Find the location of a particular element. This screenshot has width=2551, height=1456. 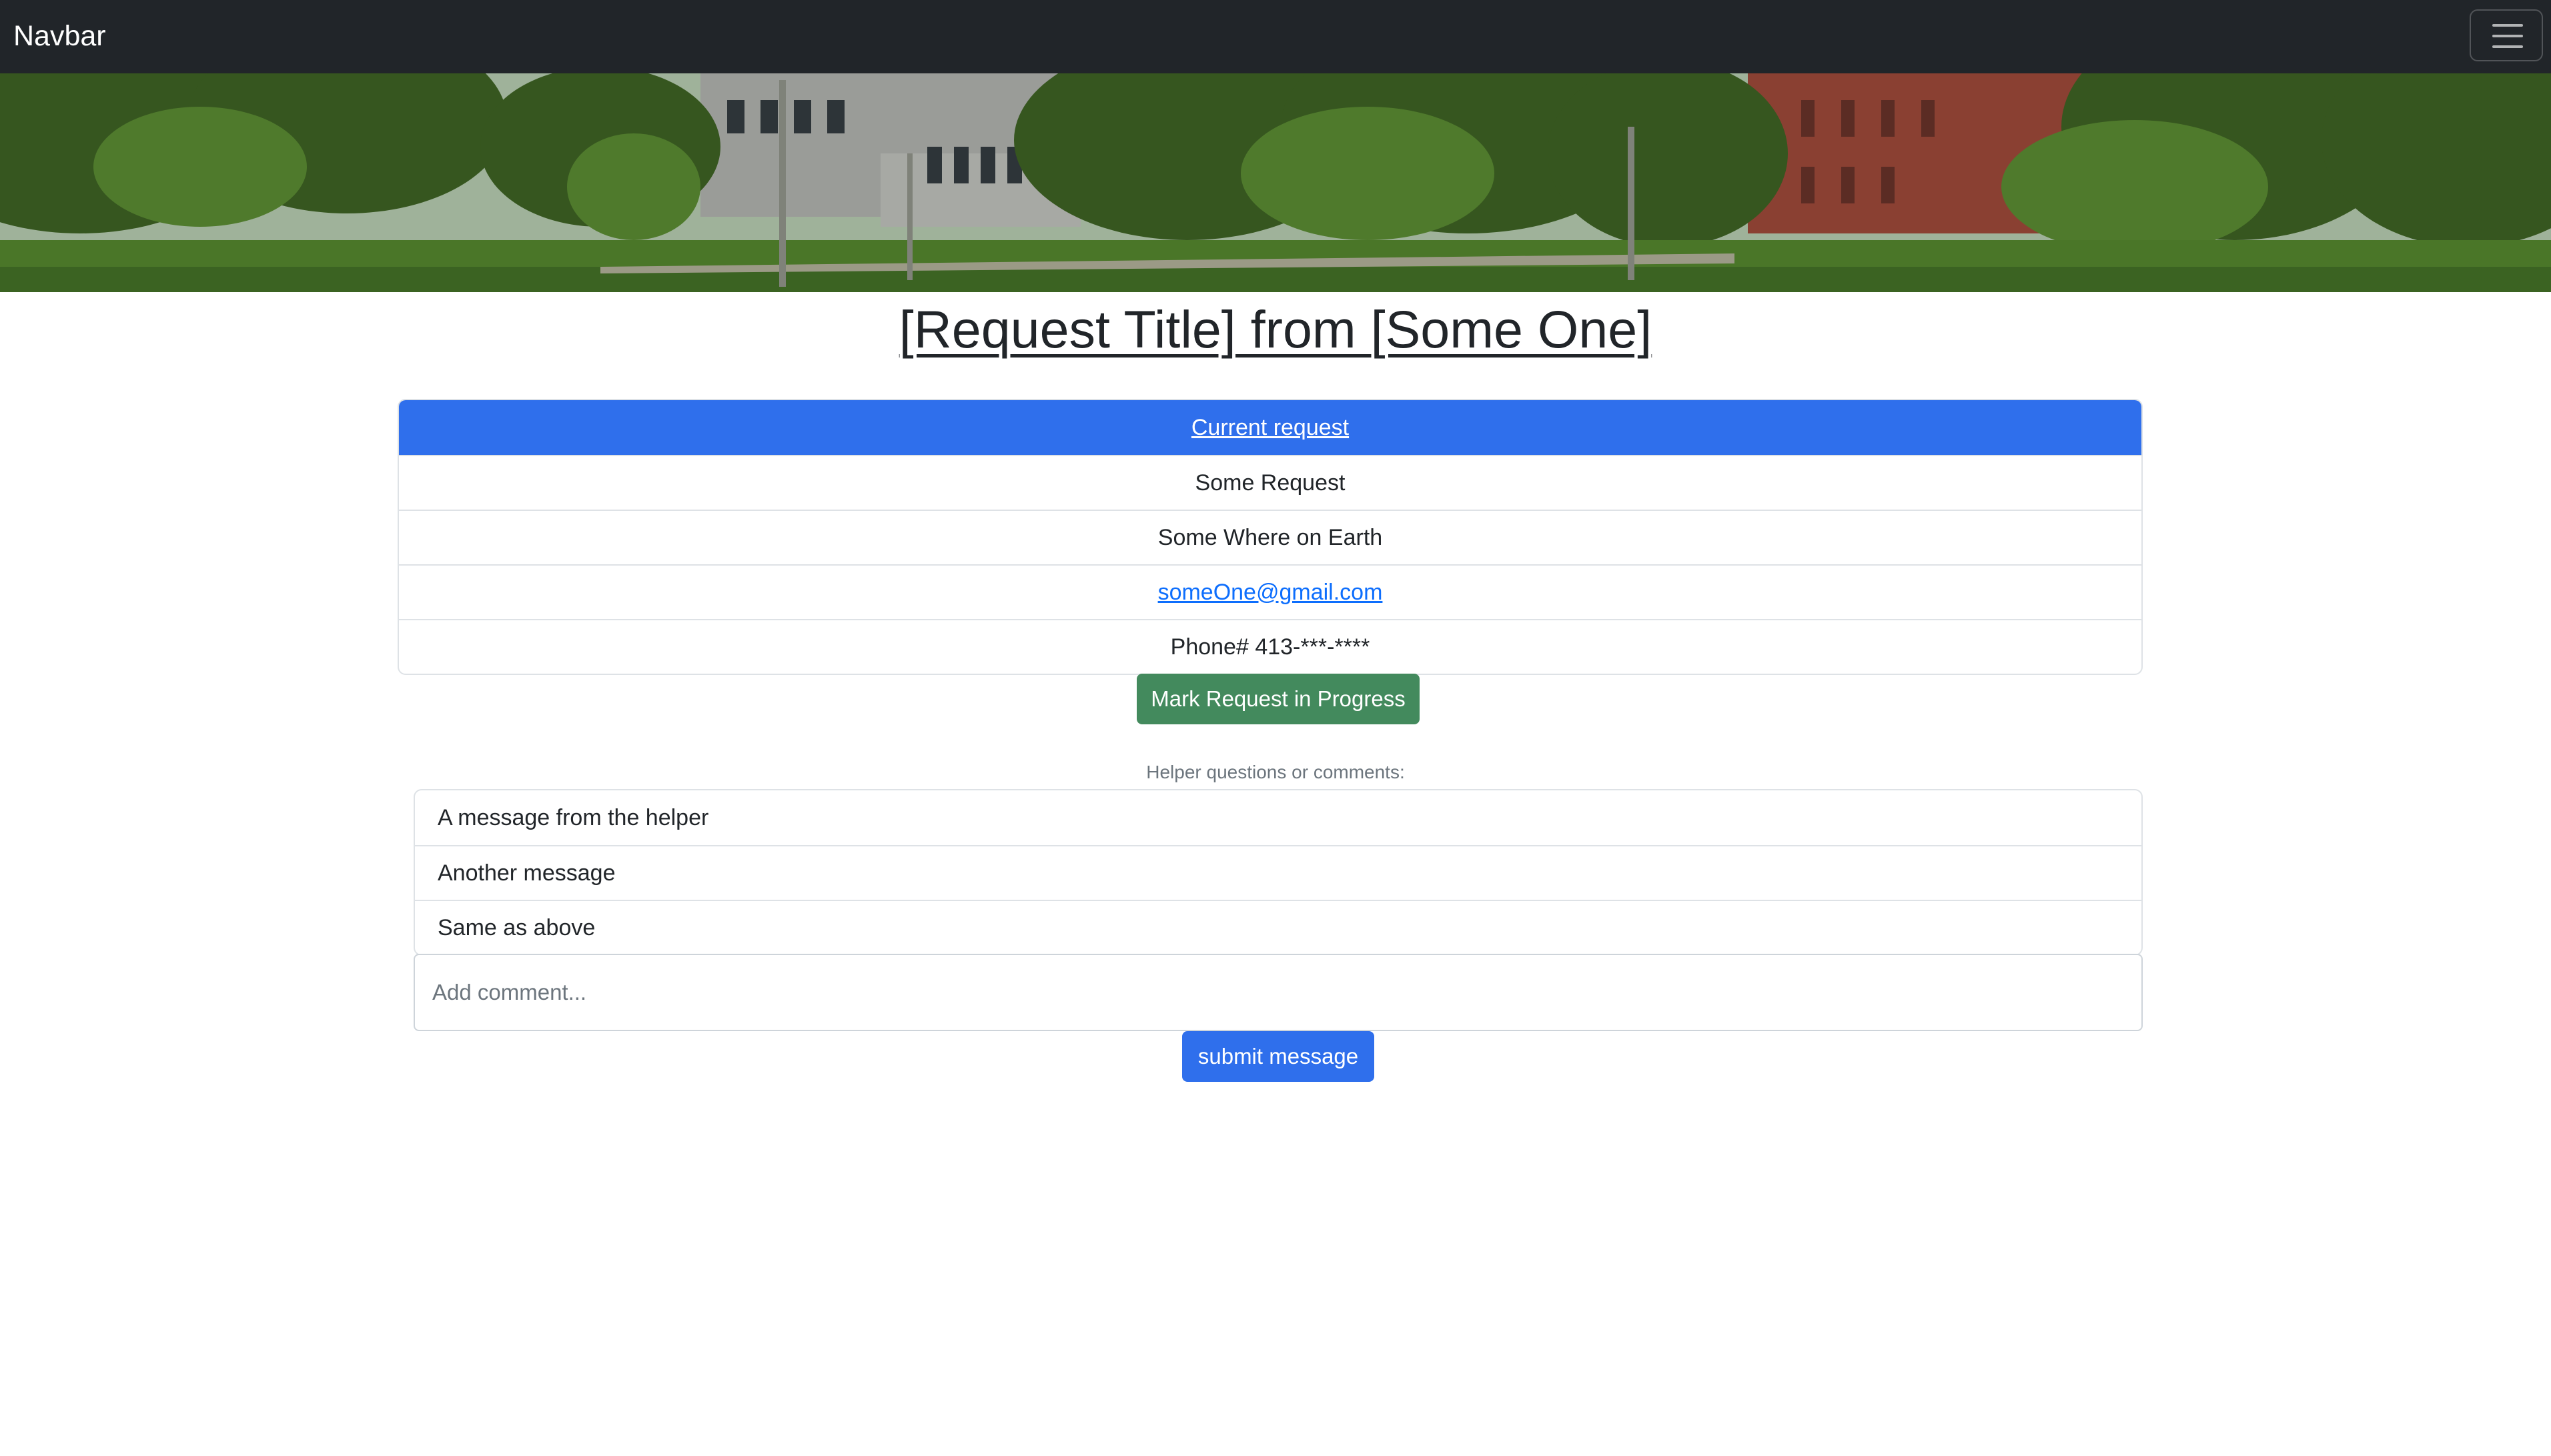

list-item: A message from the helper is located at coordinates (573, 817).